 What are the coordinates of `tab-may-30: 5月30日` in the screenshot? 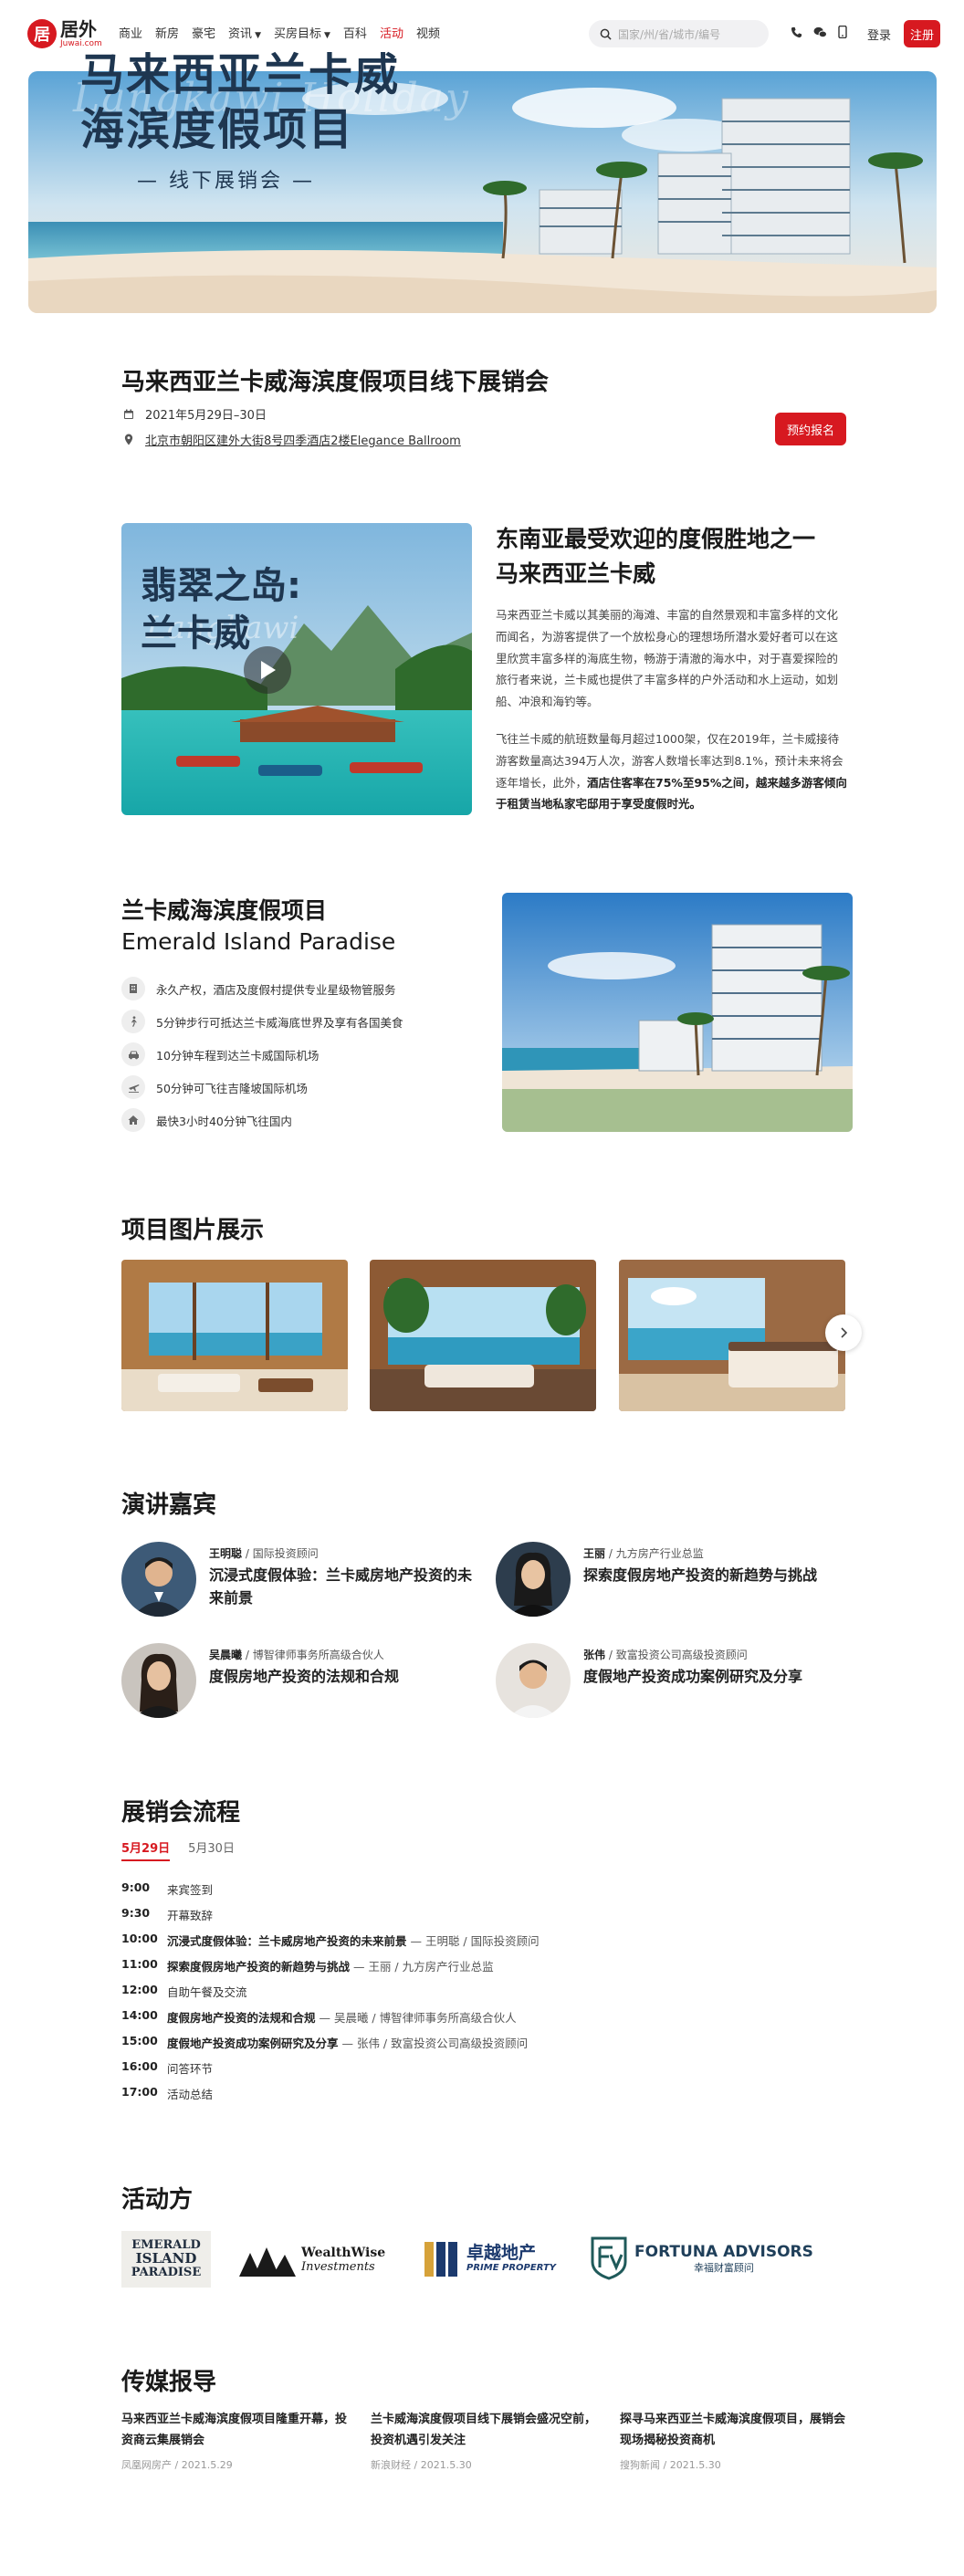 It's located at (211, 1849).